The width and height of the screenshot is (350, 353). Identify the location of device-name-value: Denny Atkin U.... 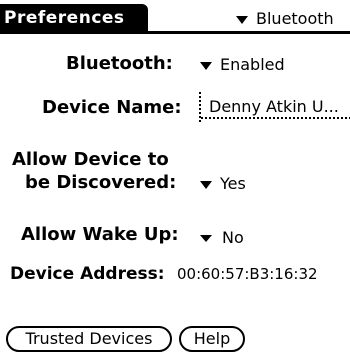
(274, 106).